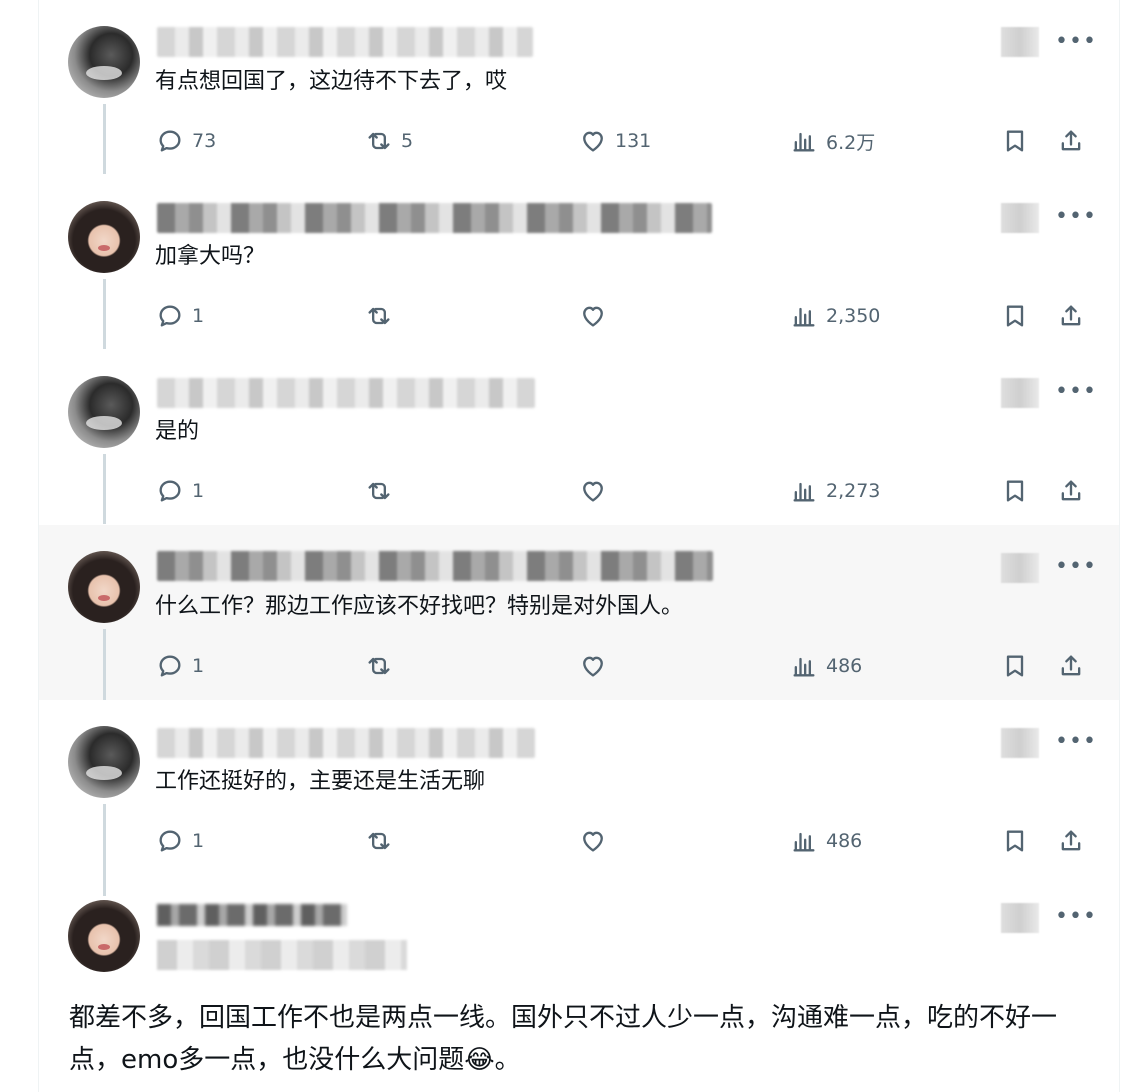 Image resolution: width=1136 pixels, height=1092 pixels. I want to click on post-text: 有点想回国了，这边待不下去了，哎, so click(331, 81).